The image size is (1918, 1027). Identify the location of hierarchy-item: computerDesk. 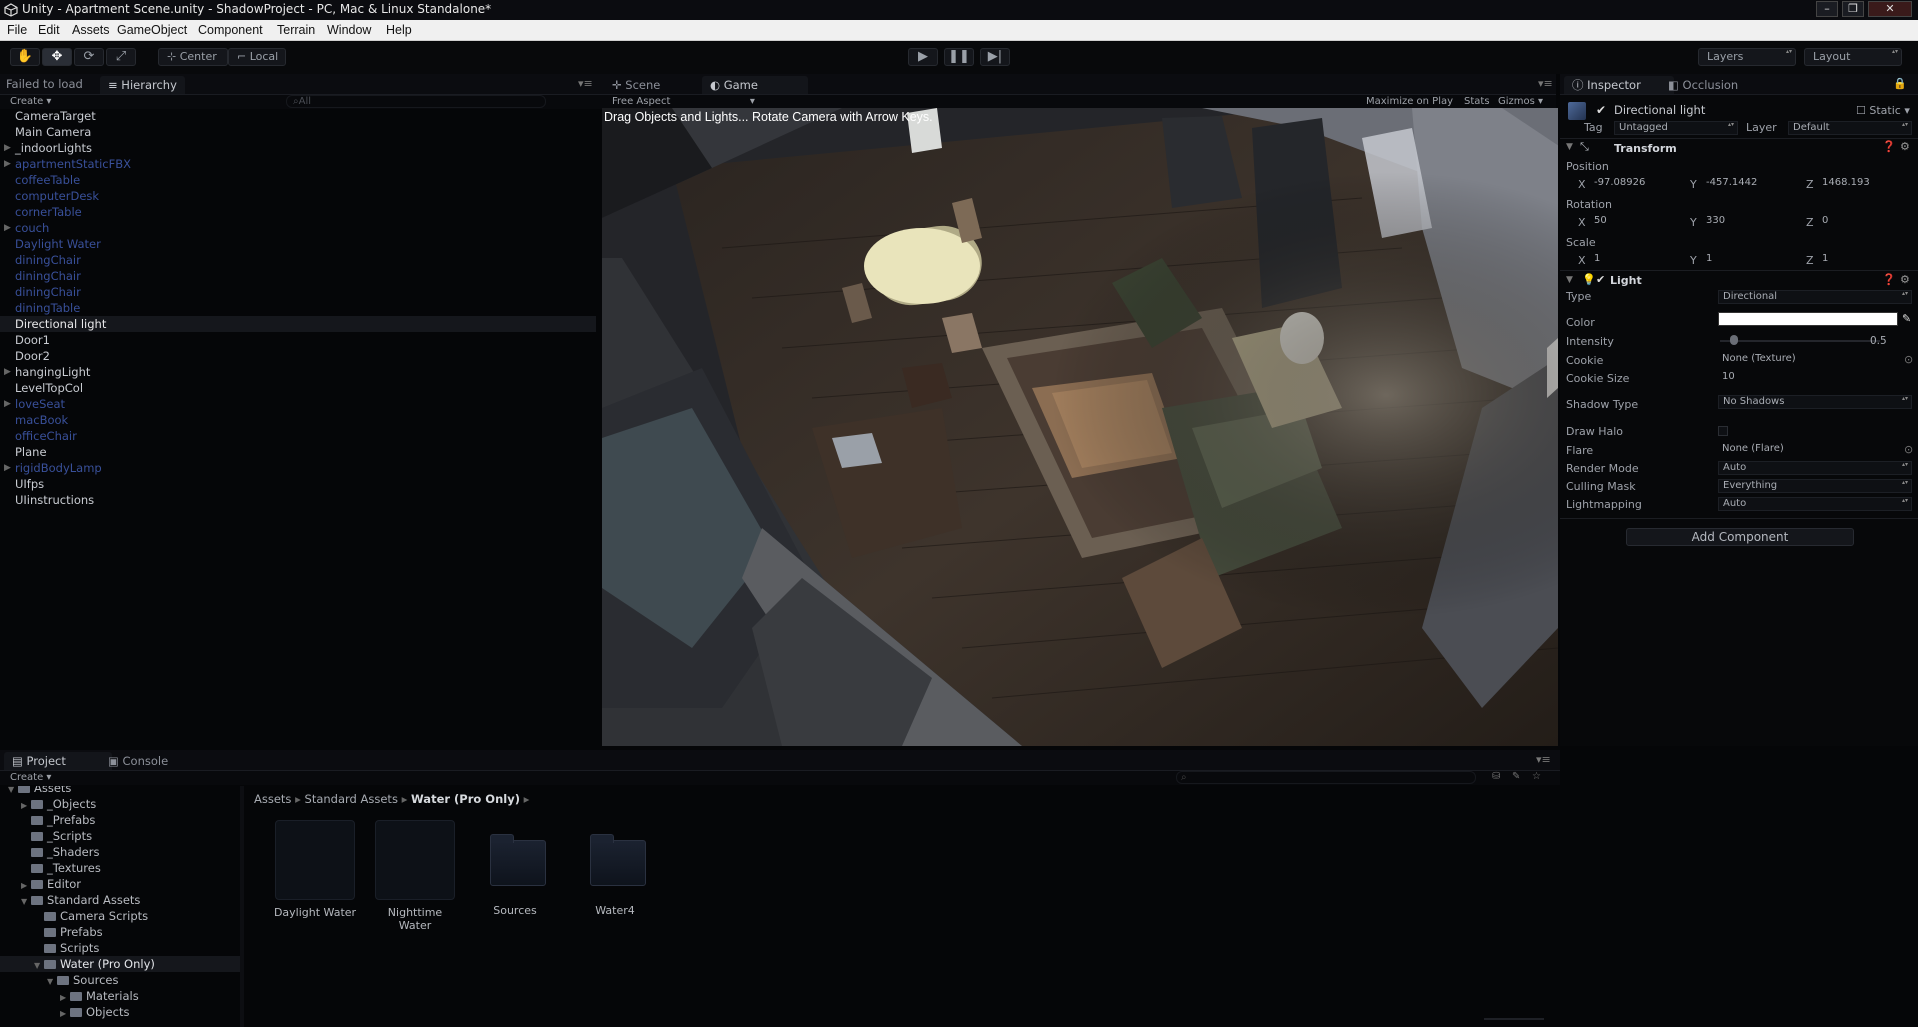
(298, 196).